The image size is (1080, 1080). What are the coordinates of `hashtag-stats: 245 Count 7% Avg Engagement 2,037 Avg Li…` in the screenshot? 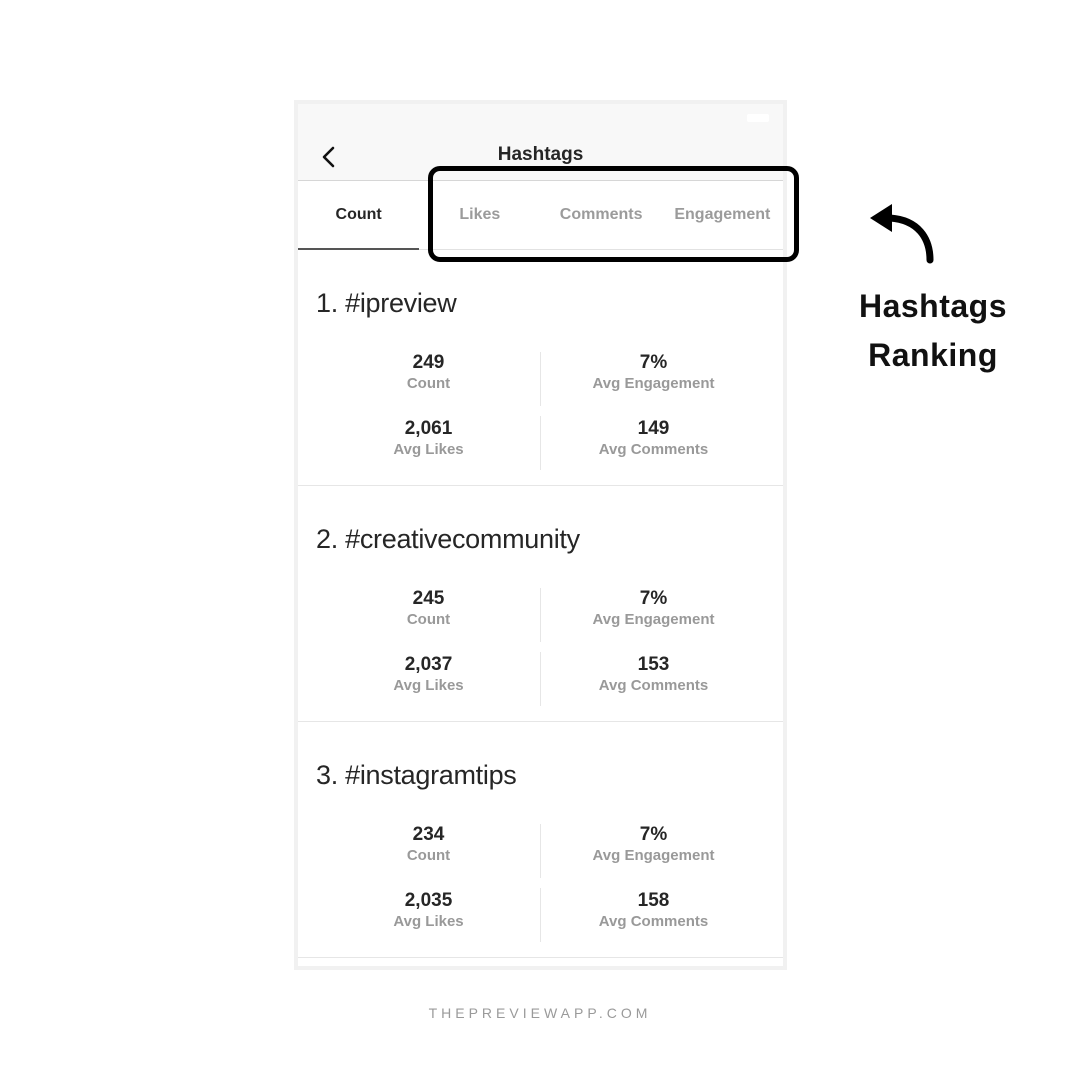 It's located at (541, 648).